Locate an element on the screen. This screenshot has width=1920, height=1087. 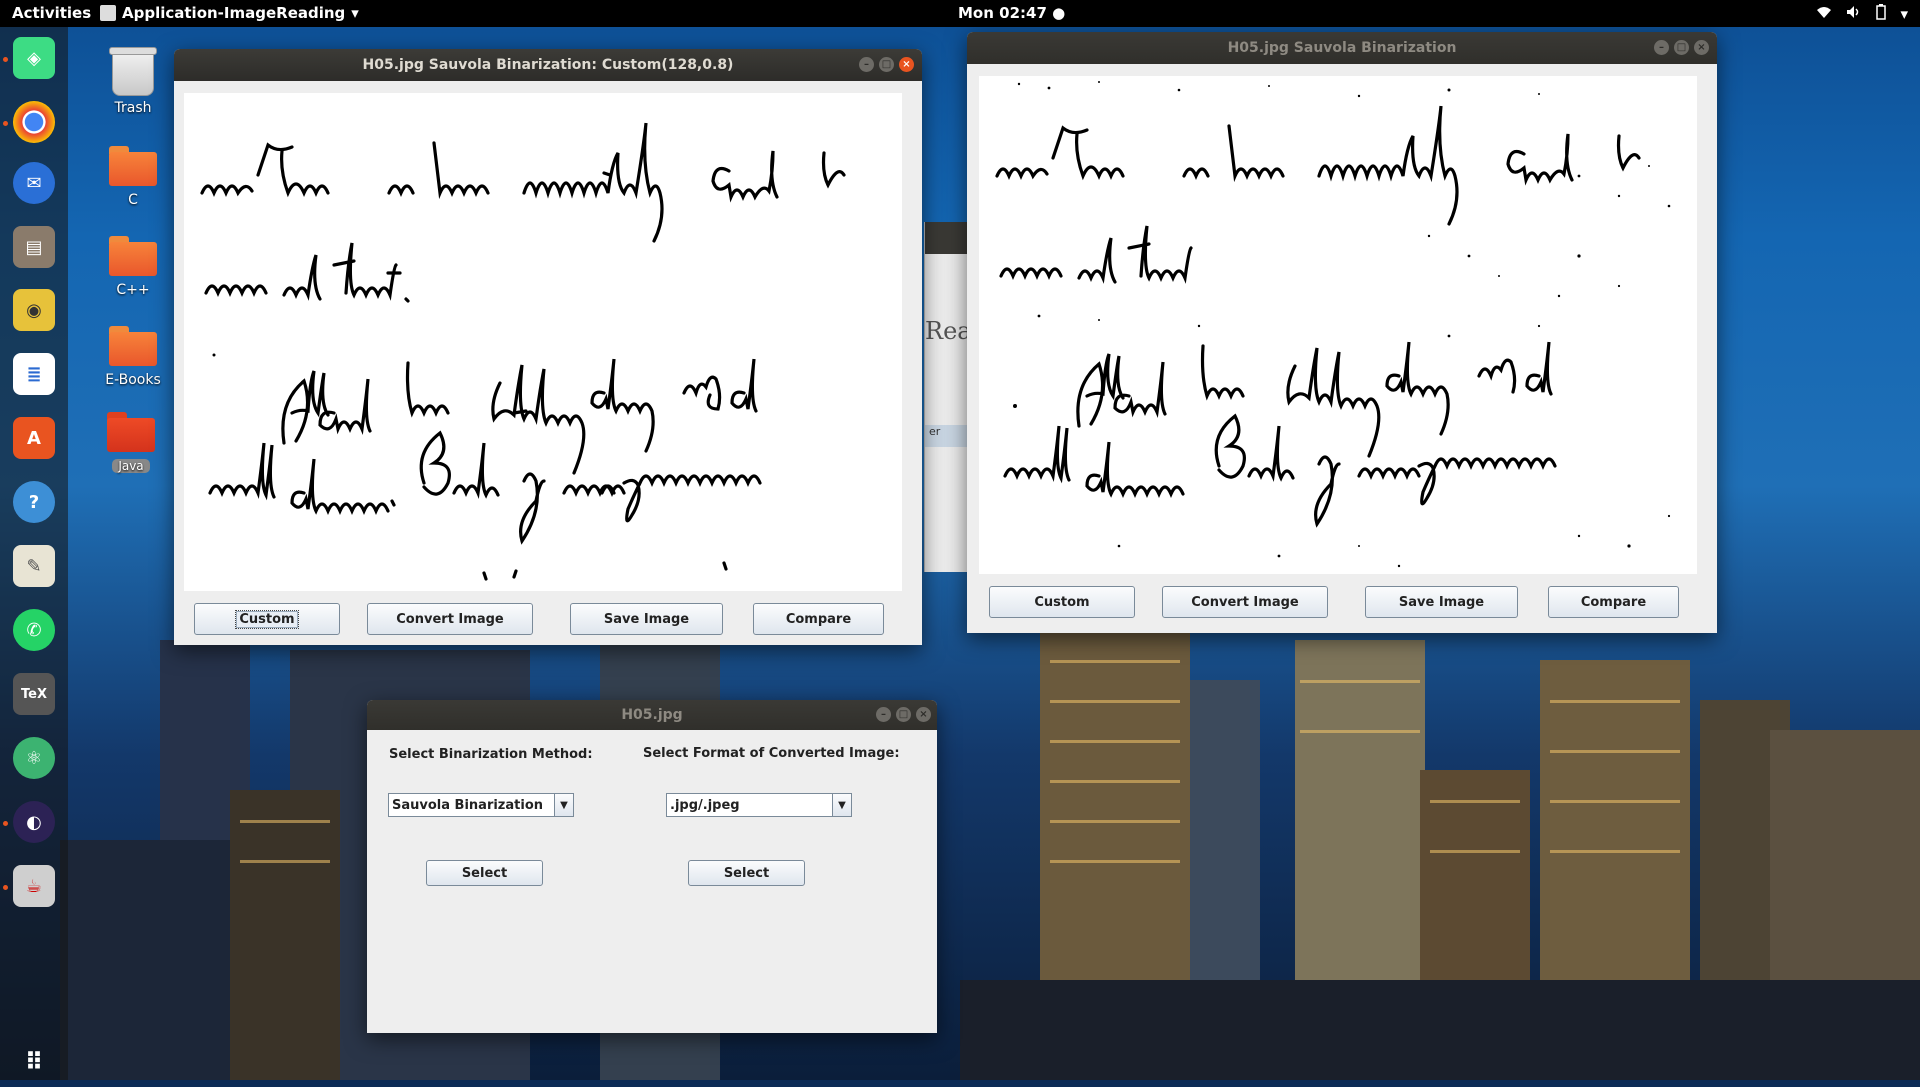
wifi-icon is located at coordinates (1824, 14).